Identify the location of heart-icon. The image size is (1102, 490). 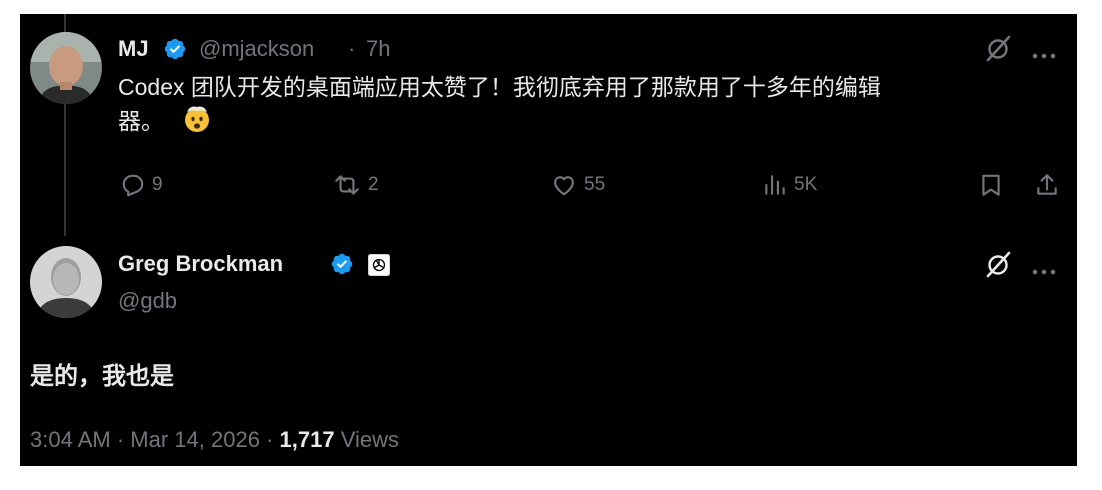
(564, 186).